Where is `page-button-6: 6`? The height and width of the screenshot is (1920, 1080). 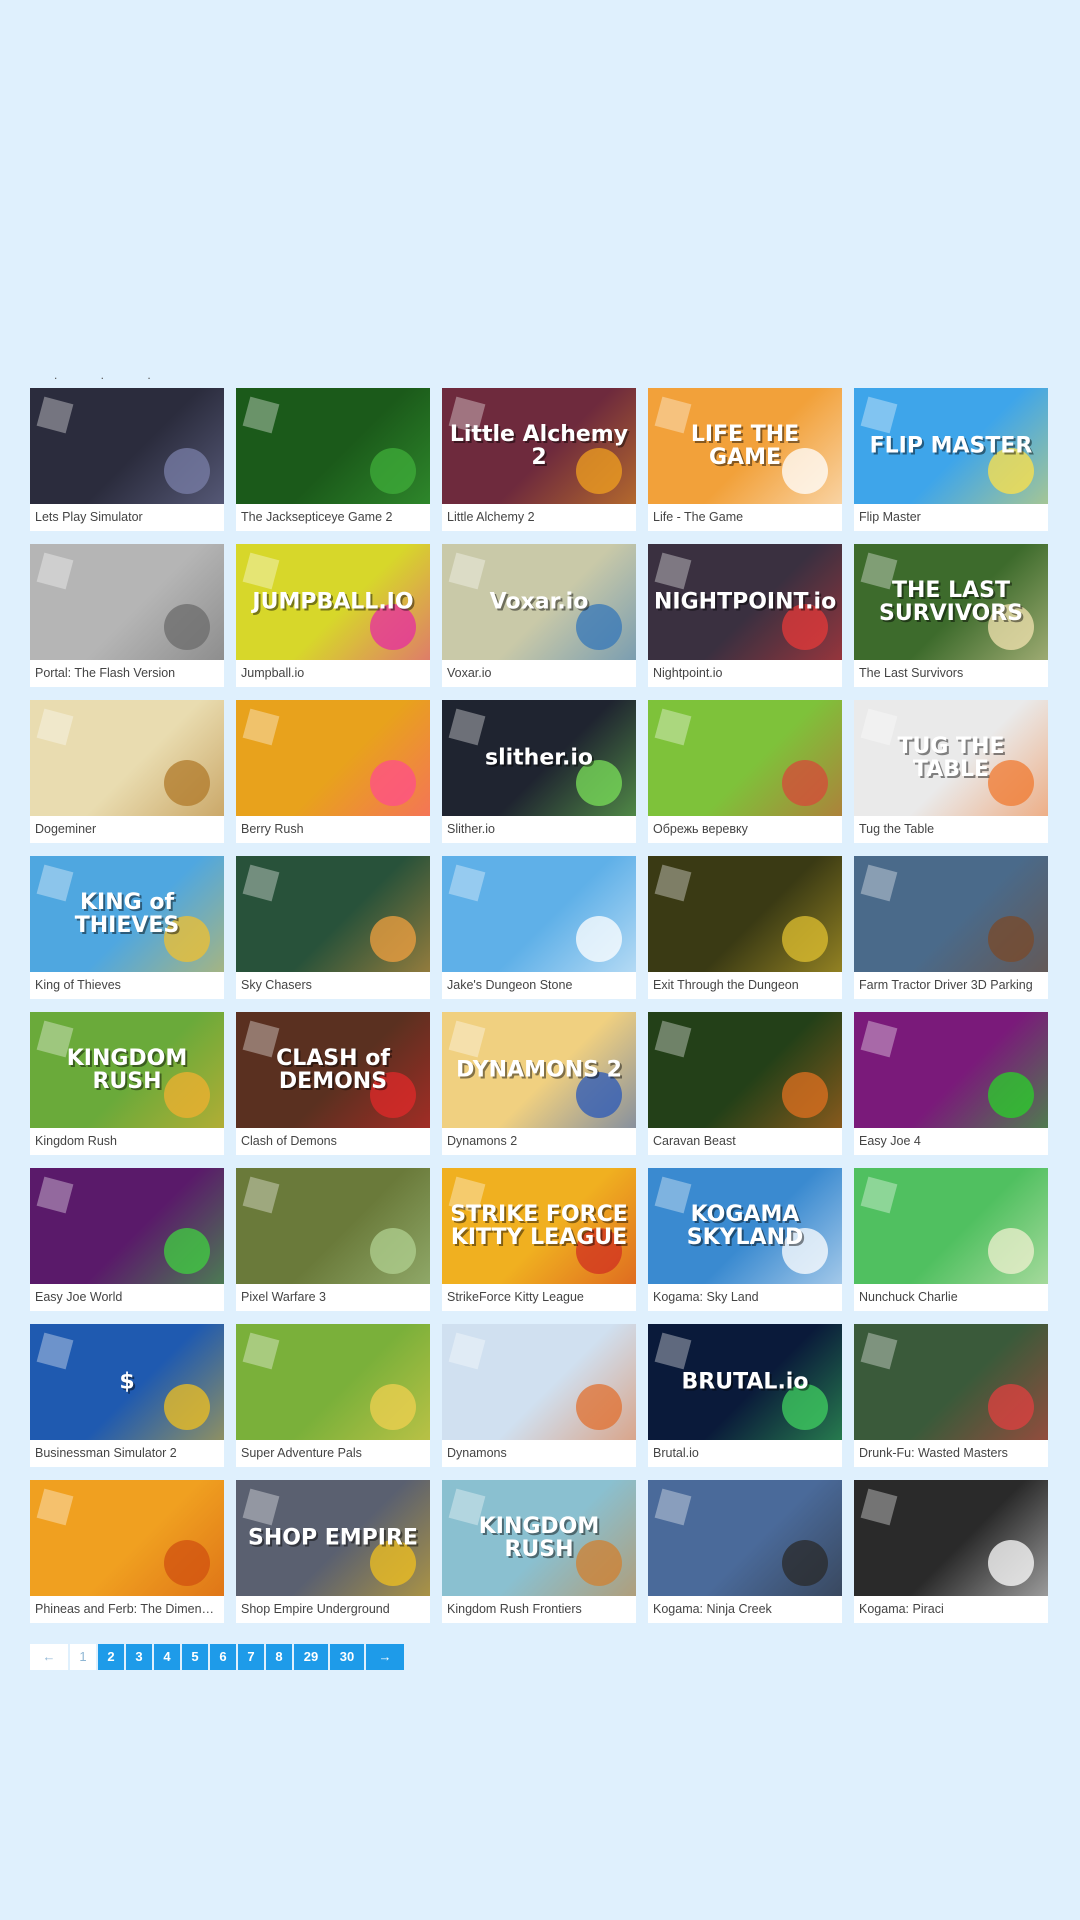 page-button-6: 6 is located at coordinates (224, 1657).